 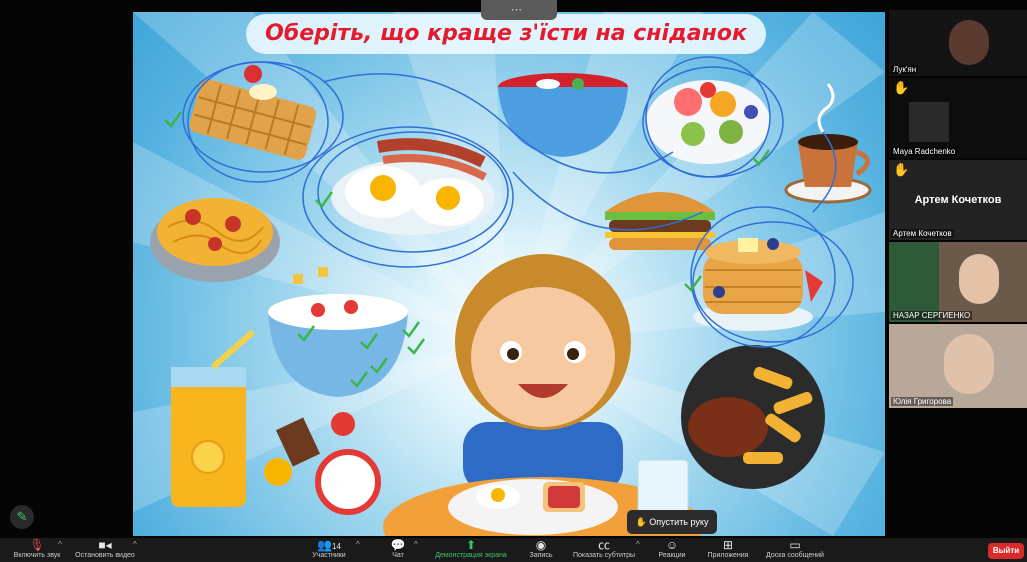 I want to click on waffles-image, so click(x=253, y=113).